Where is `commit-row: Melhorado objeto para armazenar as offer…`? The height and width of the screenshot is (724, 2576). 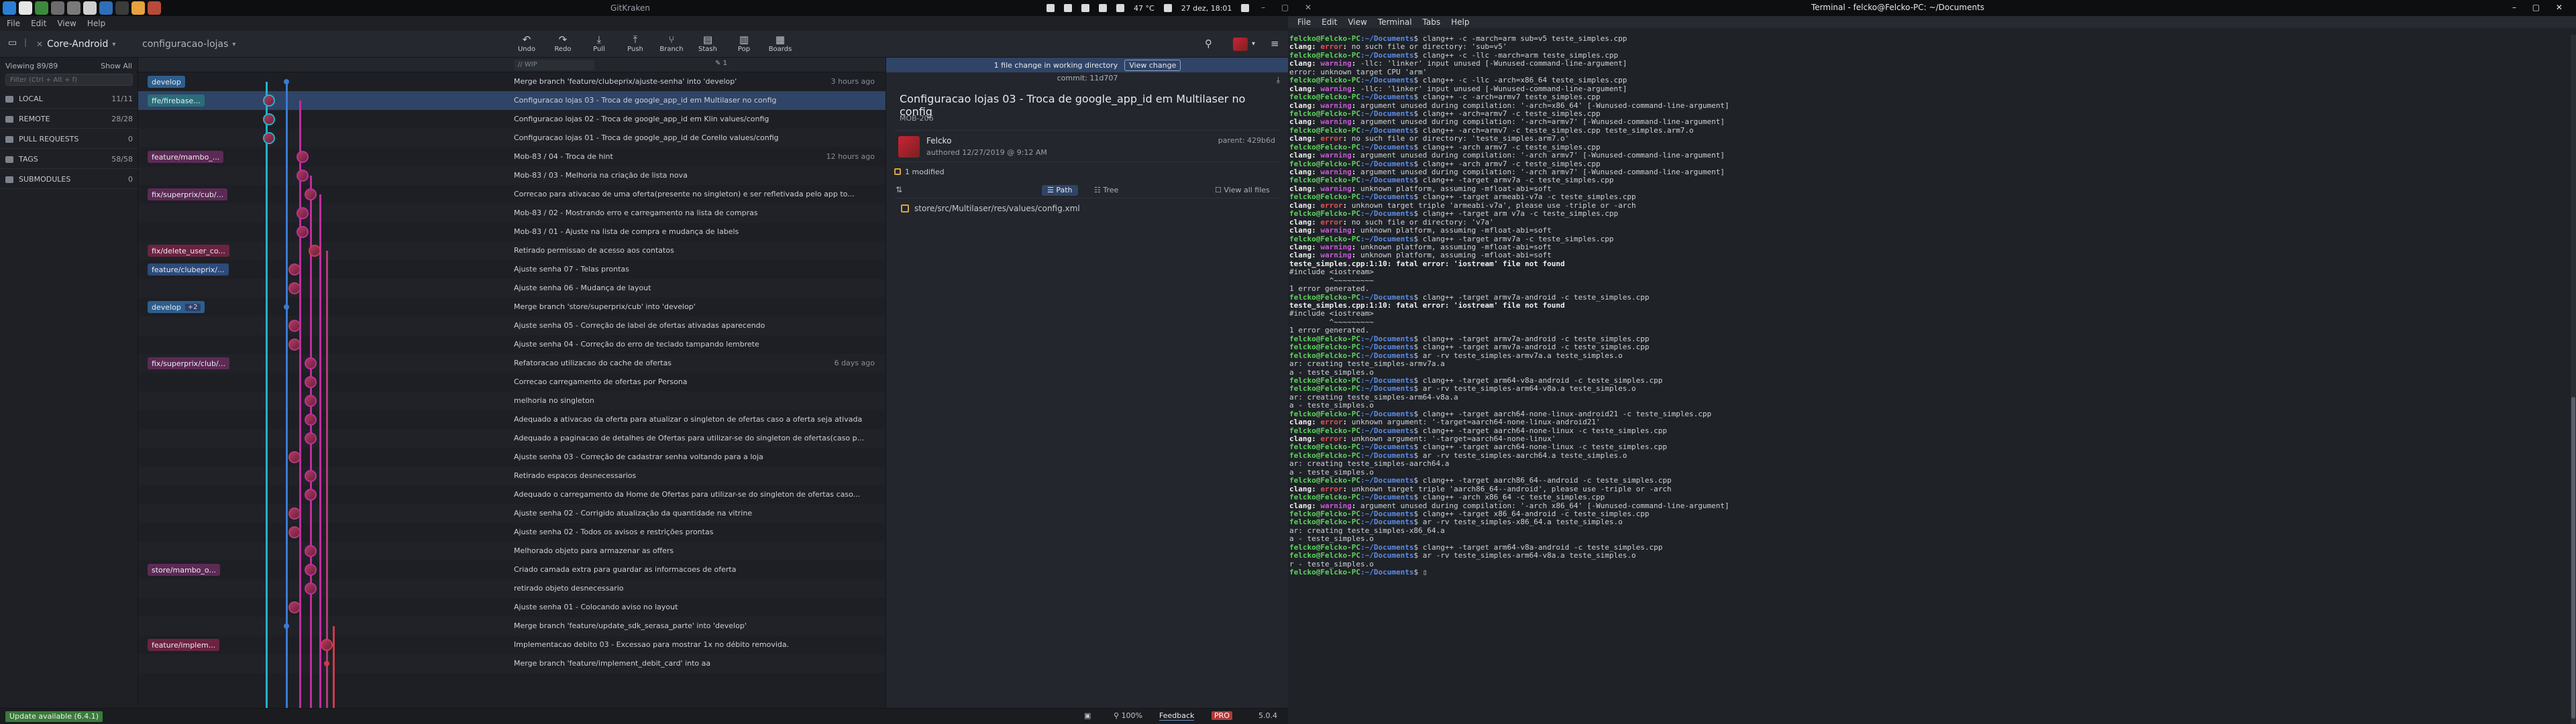 commit-row: Melhorado objeto para armazenar as offer… is located at coordinates (511, 551).